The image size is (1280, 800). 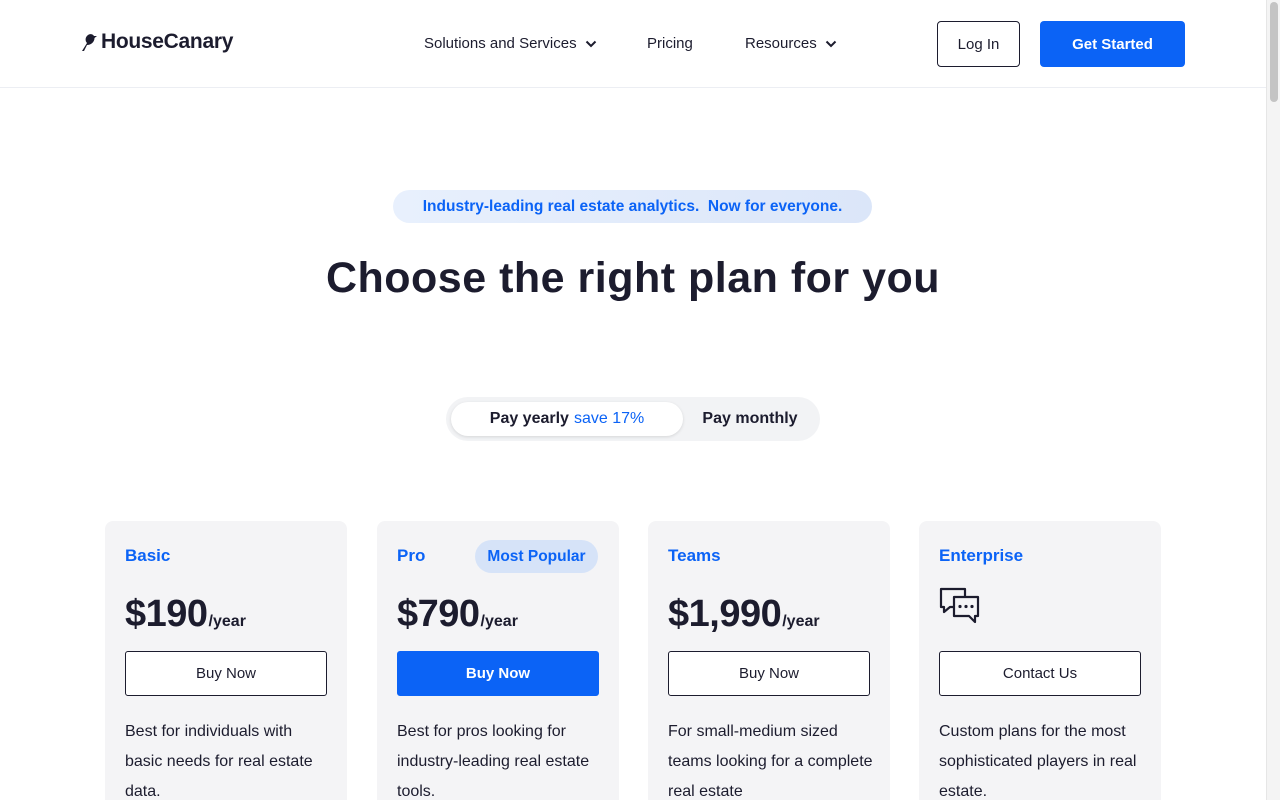 What do you see at coordinates (1112, 44) in the screenshot?
I see `get-started-button: Get Started` at bounding box center [1112, 44].